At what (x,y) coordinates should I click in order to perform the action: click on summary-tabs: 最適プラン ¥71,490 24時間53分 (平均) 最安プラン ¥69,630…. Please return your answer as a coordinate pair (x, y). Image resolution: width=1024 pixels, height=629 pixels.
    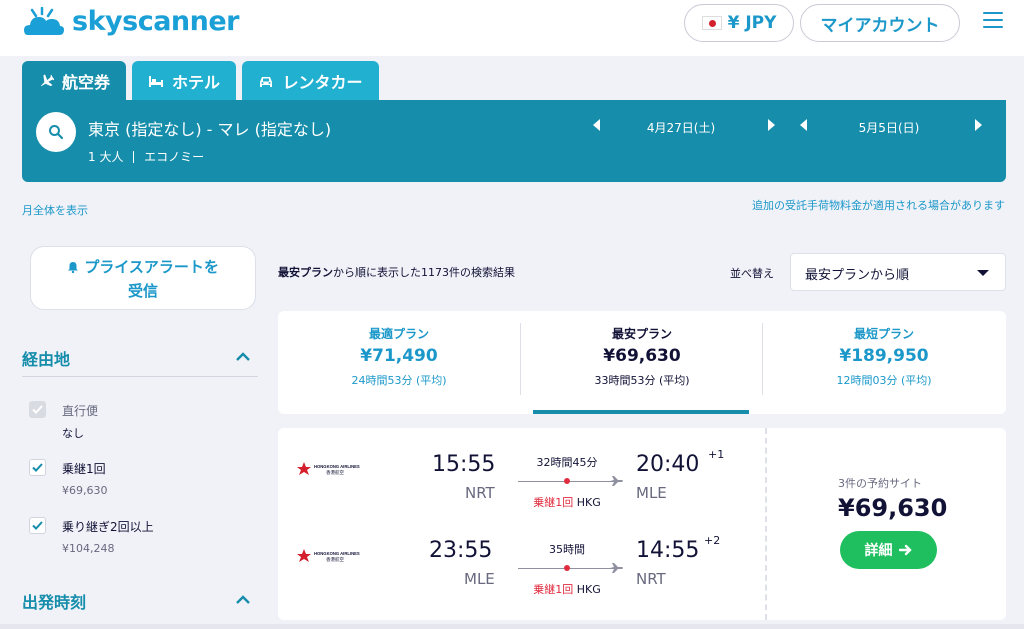
    Looking at the image, I should click on (642, 362).